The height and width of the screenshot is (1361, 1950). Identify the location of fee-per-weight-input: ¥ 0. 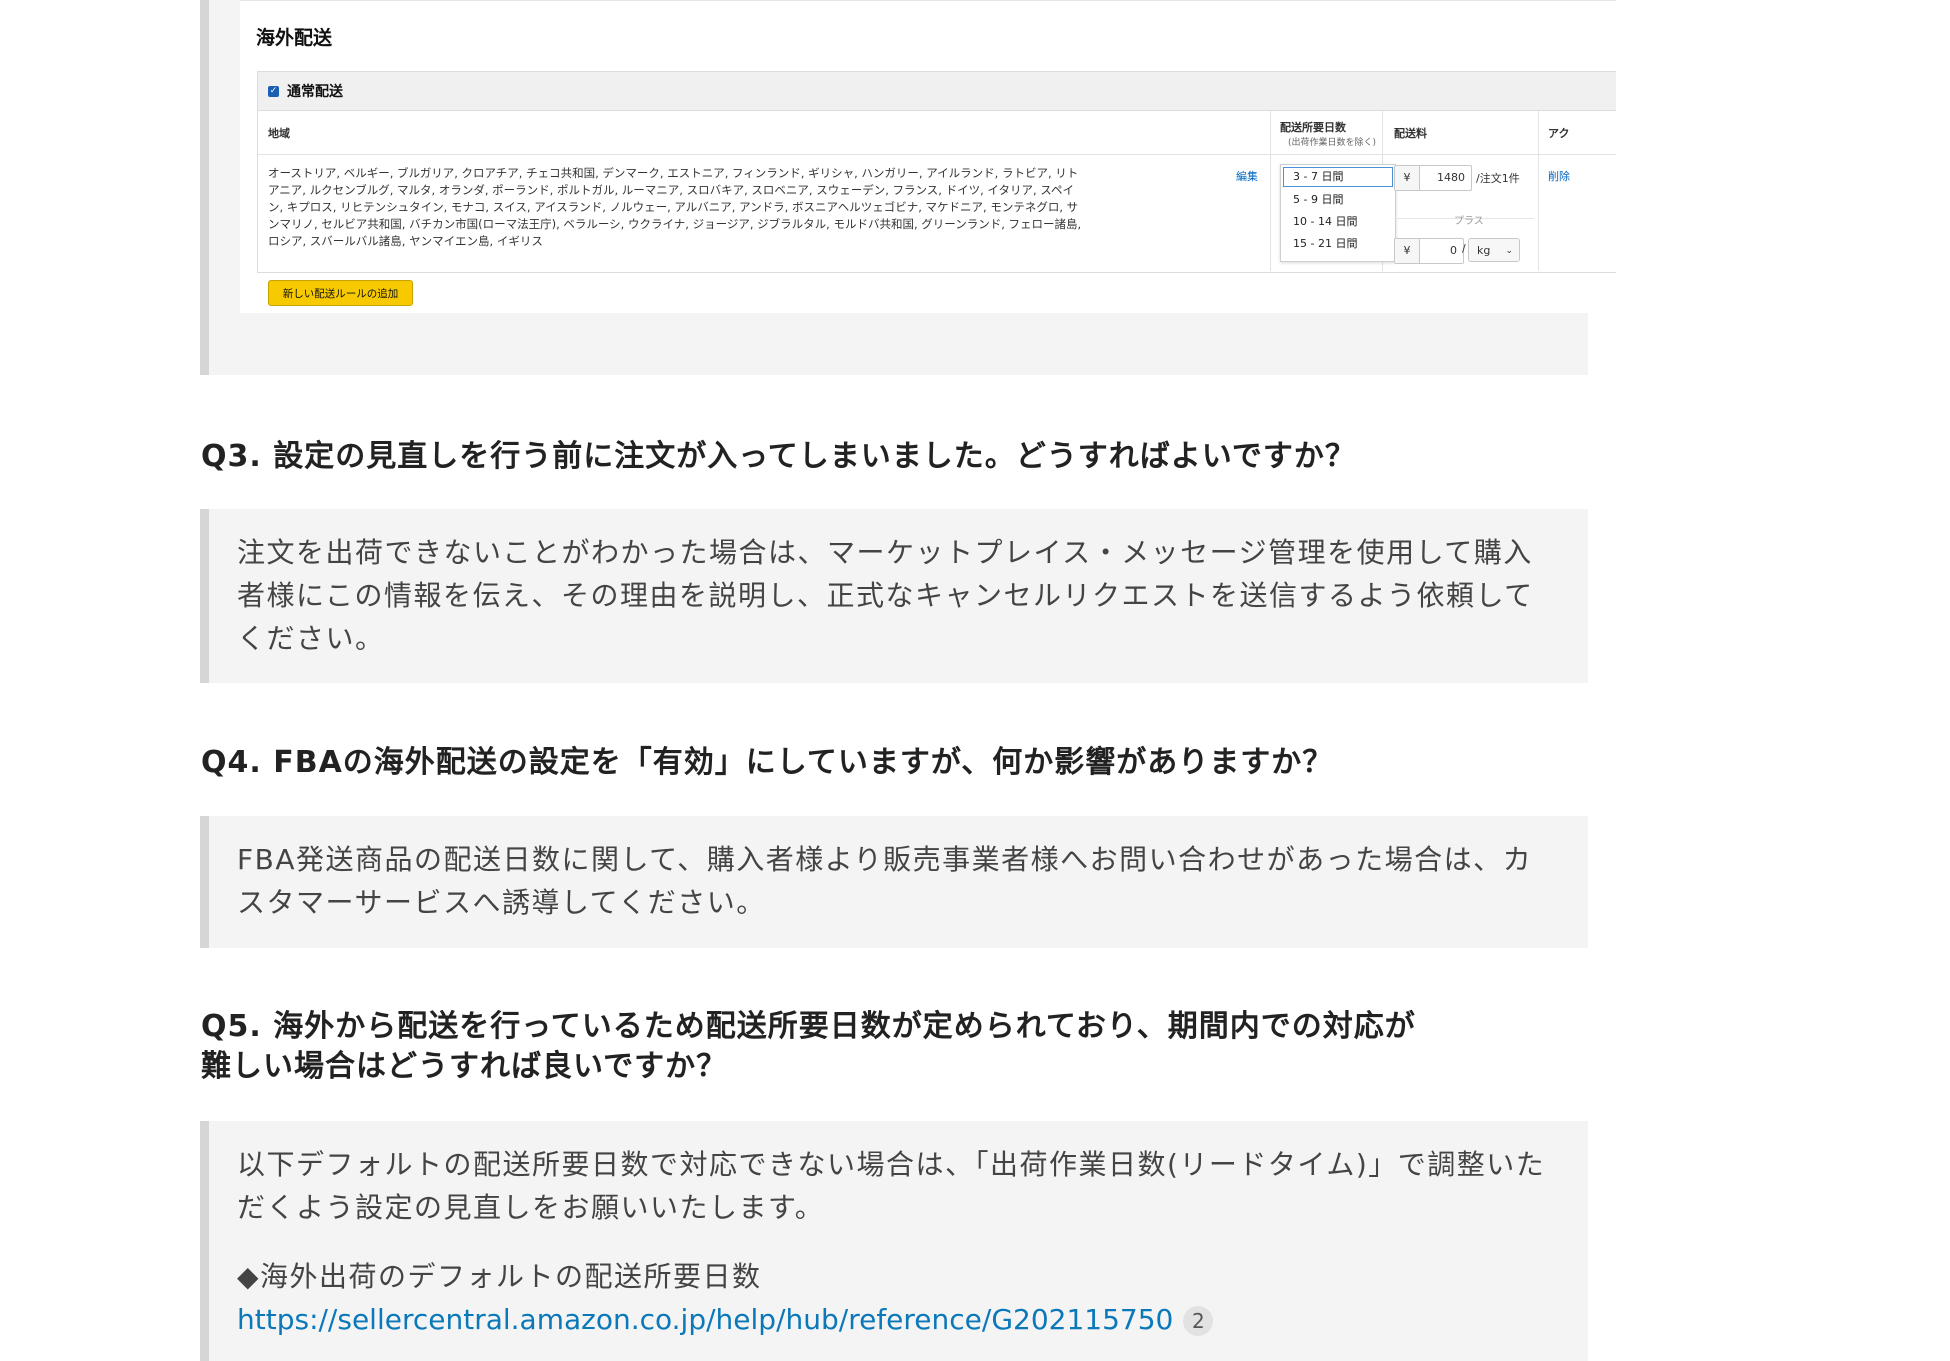
(1429, 251).